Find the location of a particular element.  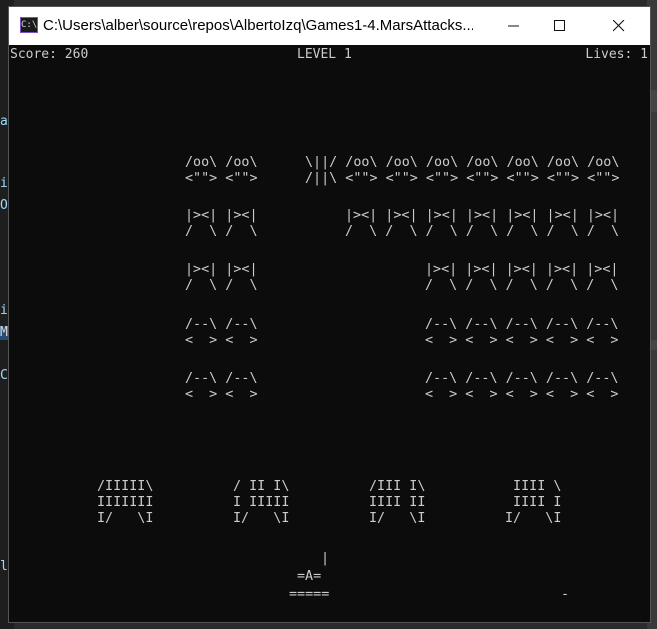

alien-row-4-left: /--\ /--\ < > < > is located at coordinates (221, 332).